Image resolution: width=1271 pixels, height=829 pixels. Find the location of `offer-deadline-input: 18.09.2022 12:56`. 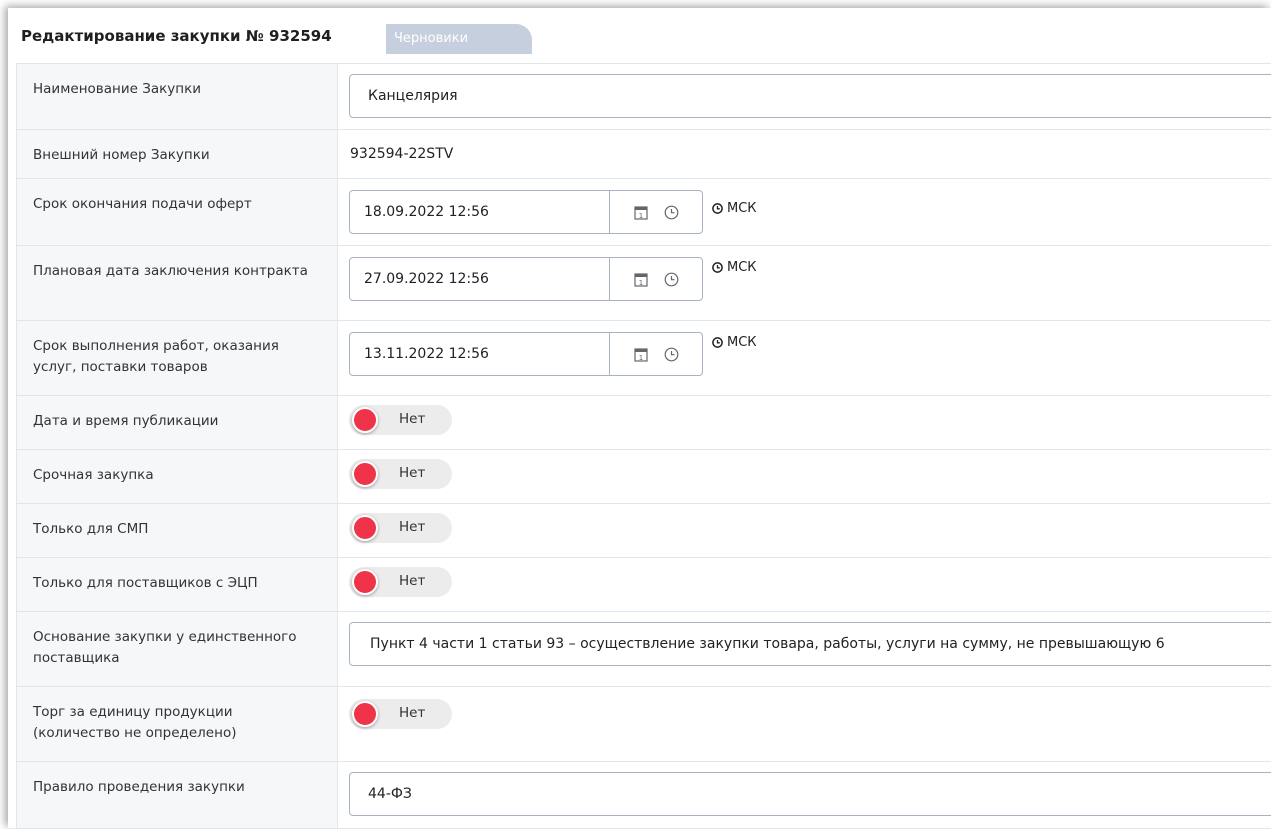

offer-deadline-input: 18.09.2022 12:56 is located at coordinates (480, 212).